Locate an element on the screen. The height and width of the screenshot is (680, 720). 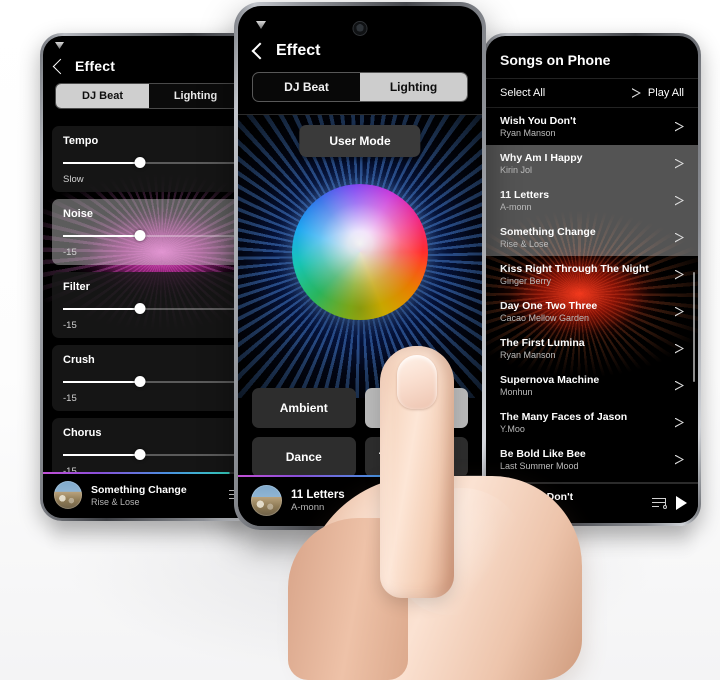
playlist-icon is located at coordinates (659, 503).